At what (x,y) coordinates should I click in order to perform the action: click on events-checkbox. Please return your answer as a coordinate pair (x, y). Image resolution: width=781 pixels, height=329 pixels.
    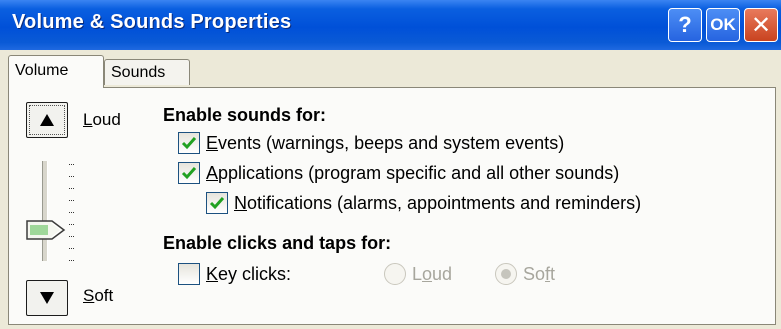
    Looking at the image, I should click on (189, 143).